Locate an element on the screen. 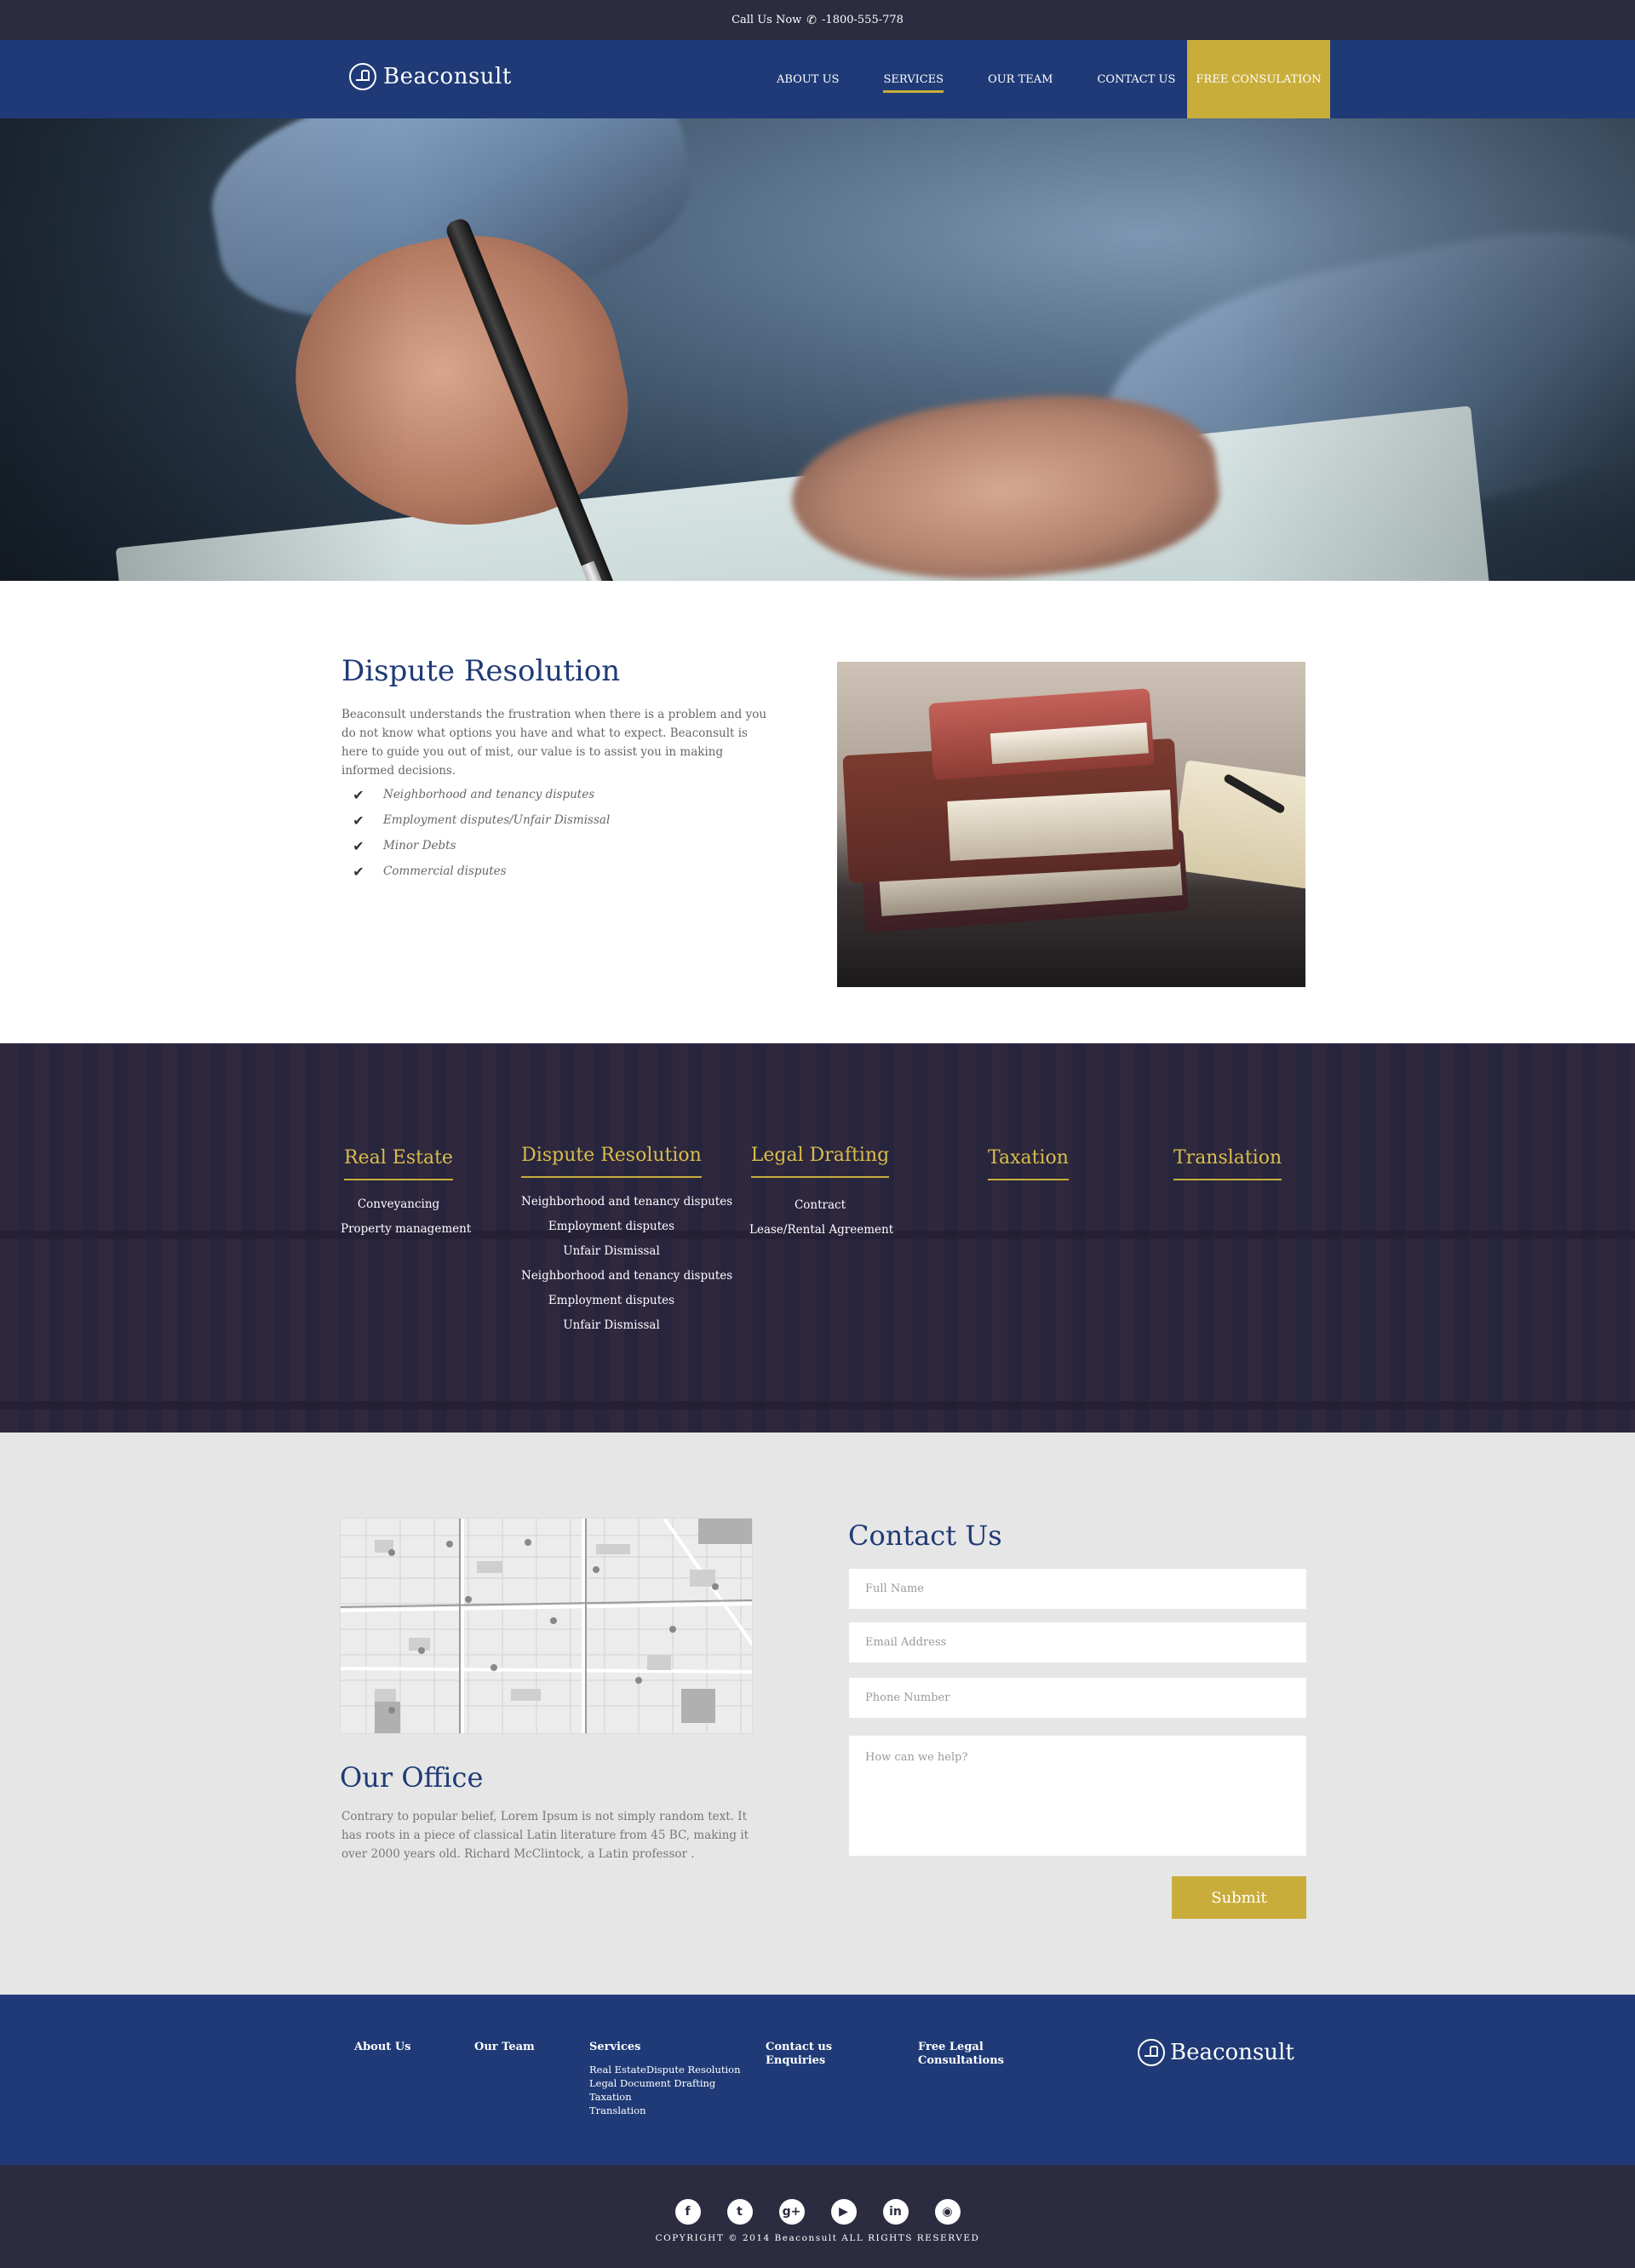 This screenshot has height=2268, width=1635. phone-icon: ✆ is located at coordinates (812, 20).